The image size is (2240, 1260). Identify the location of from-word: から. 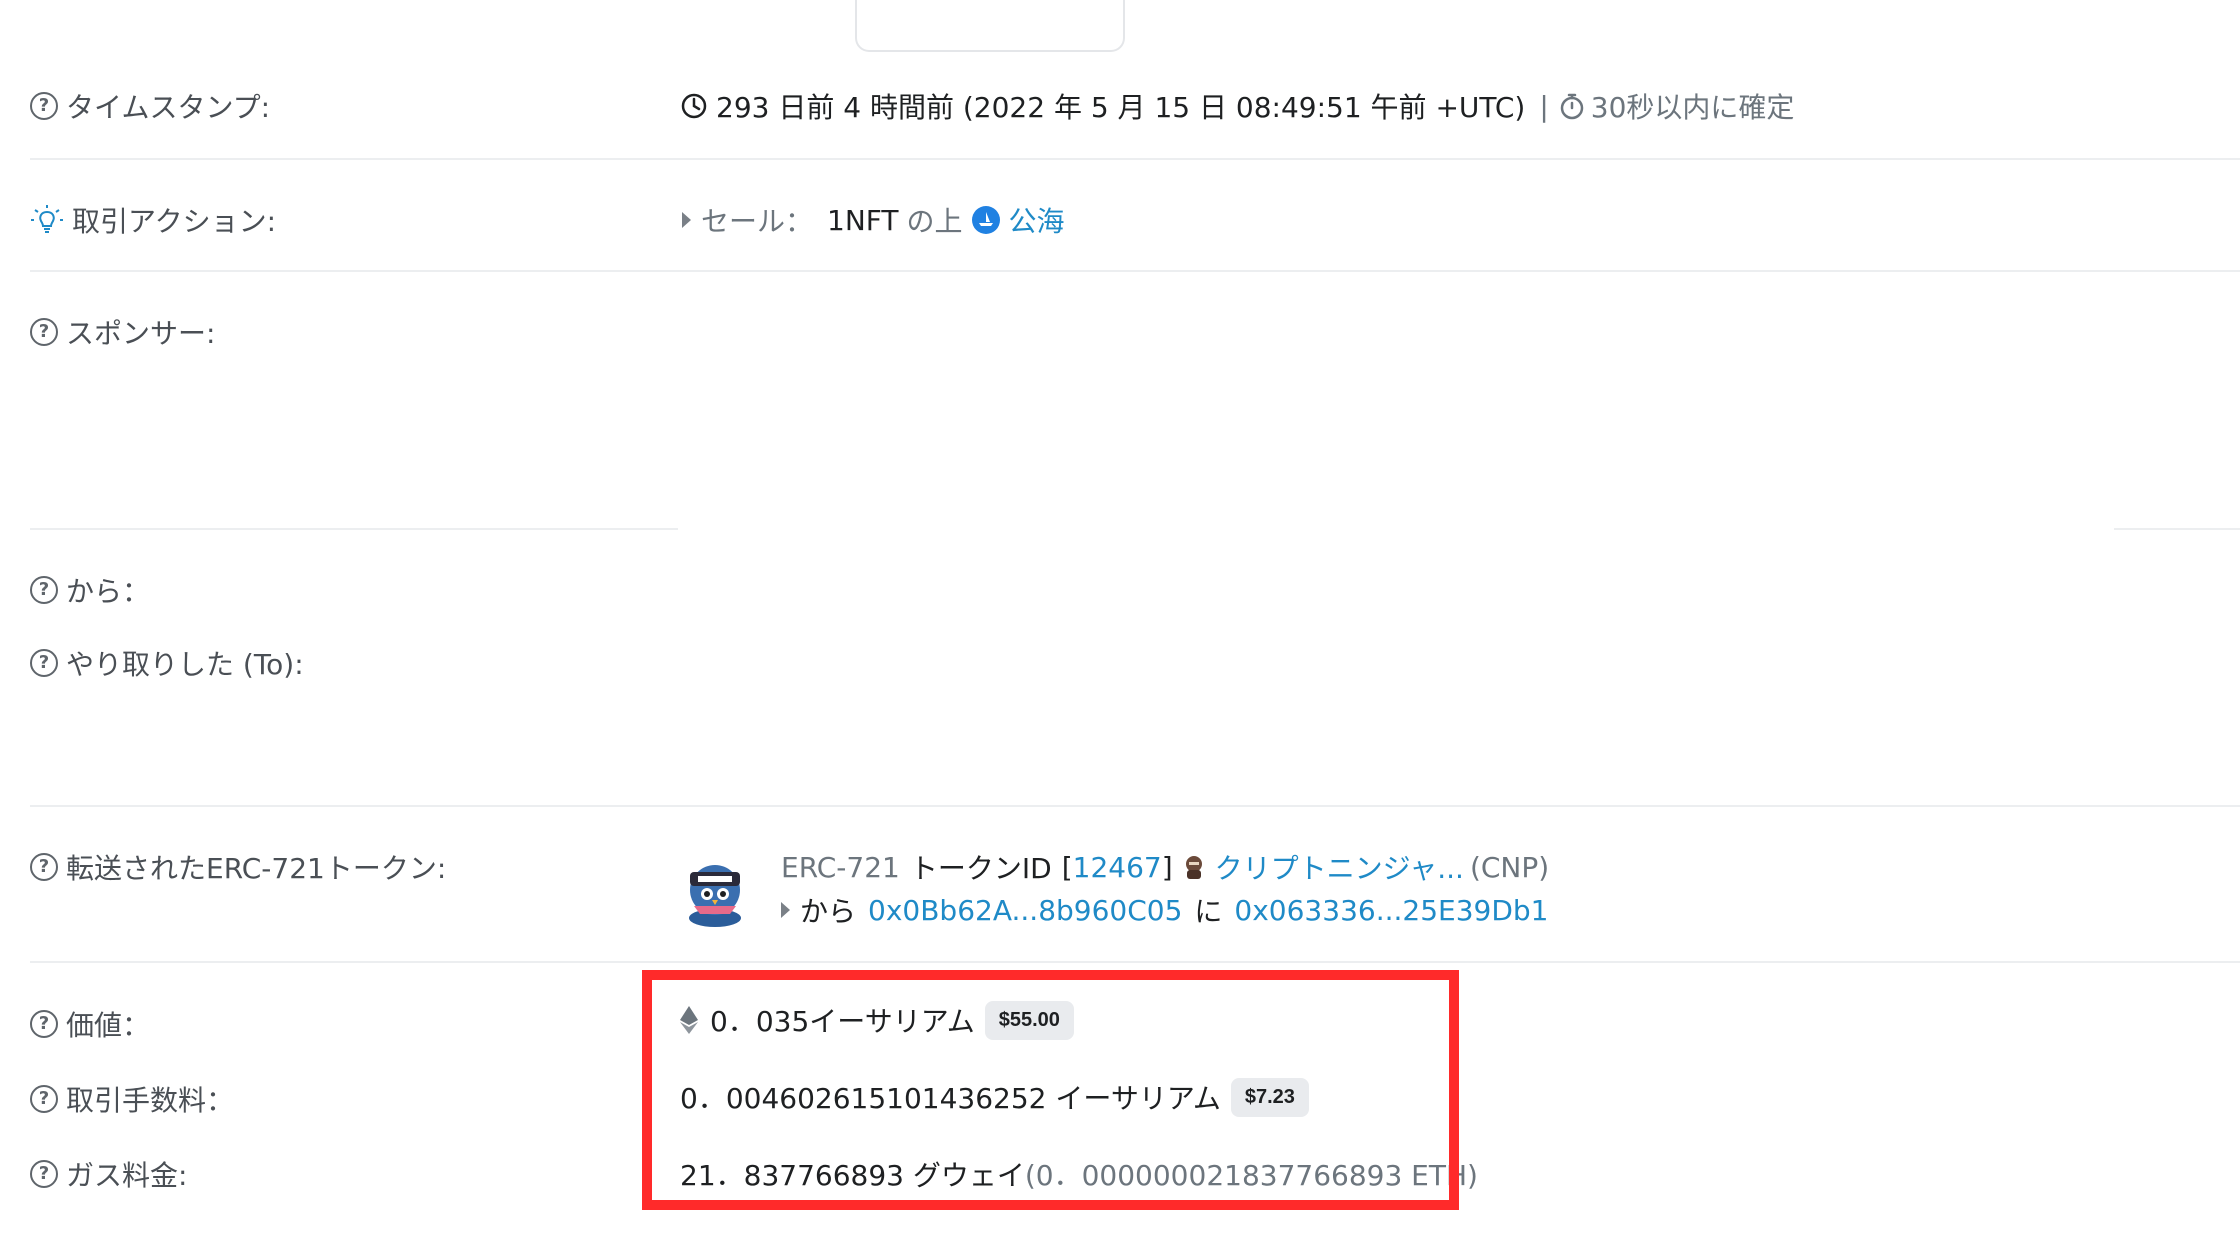
(828, 911).